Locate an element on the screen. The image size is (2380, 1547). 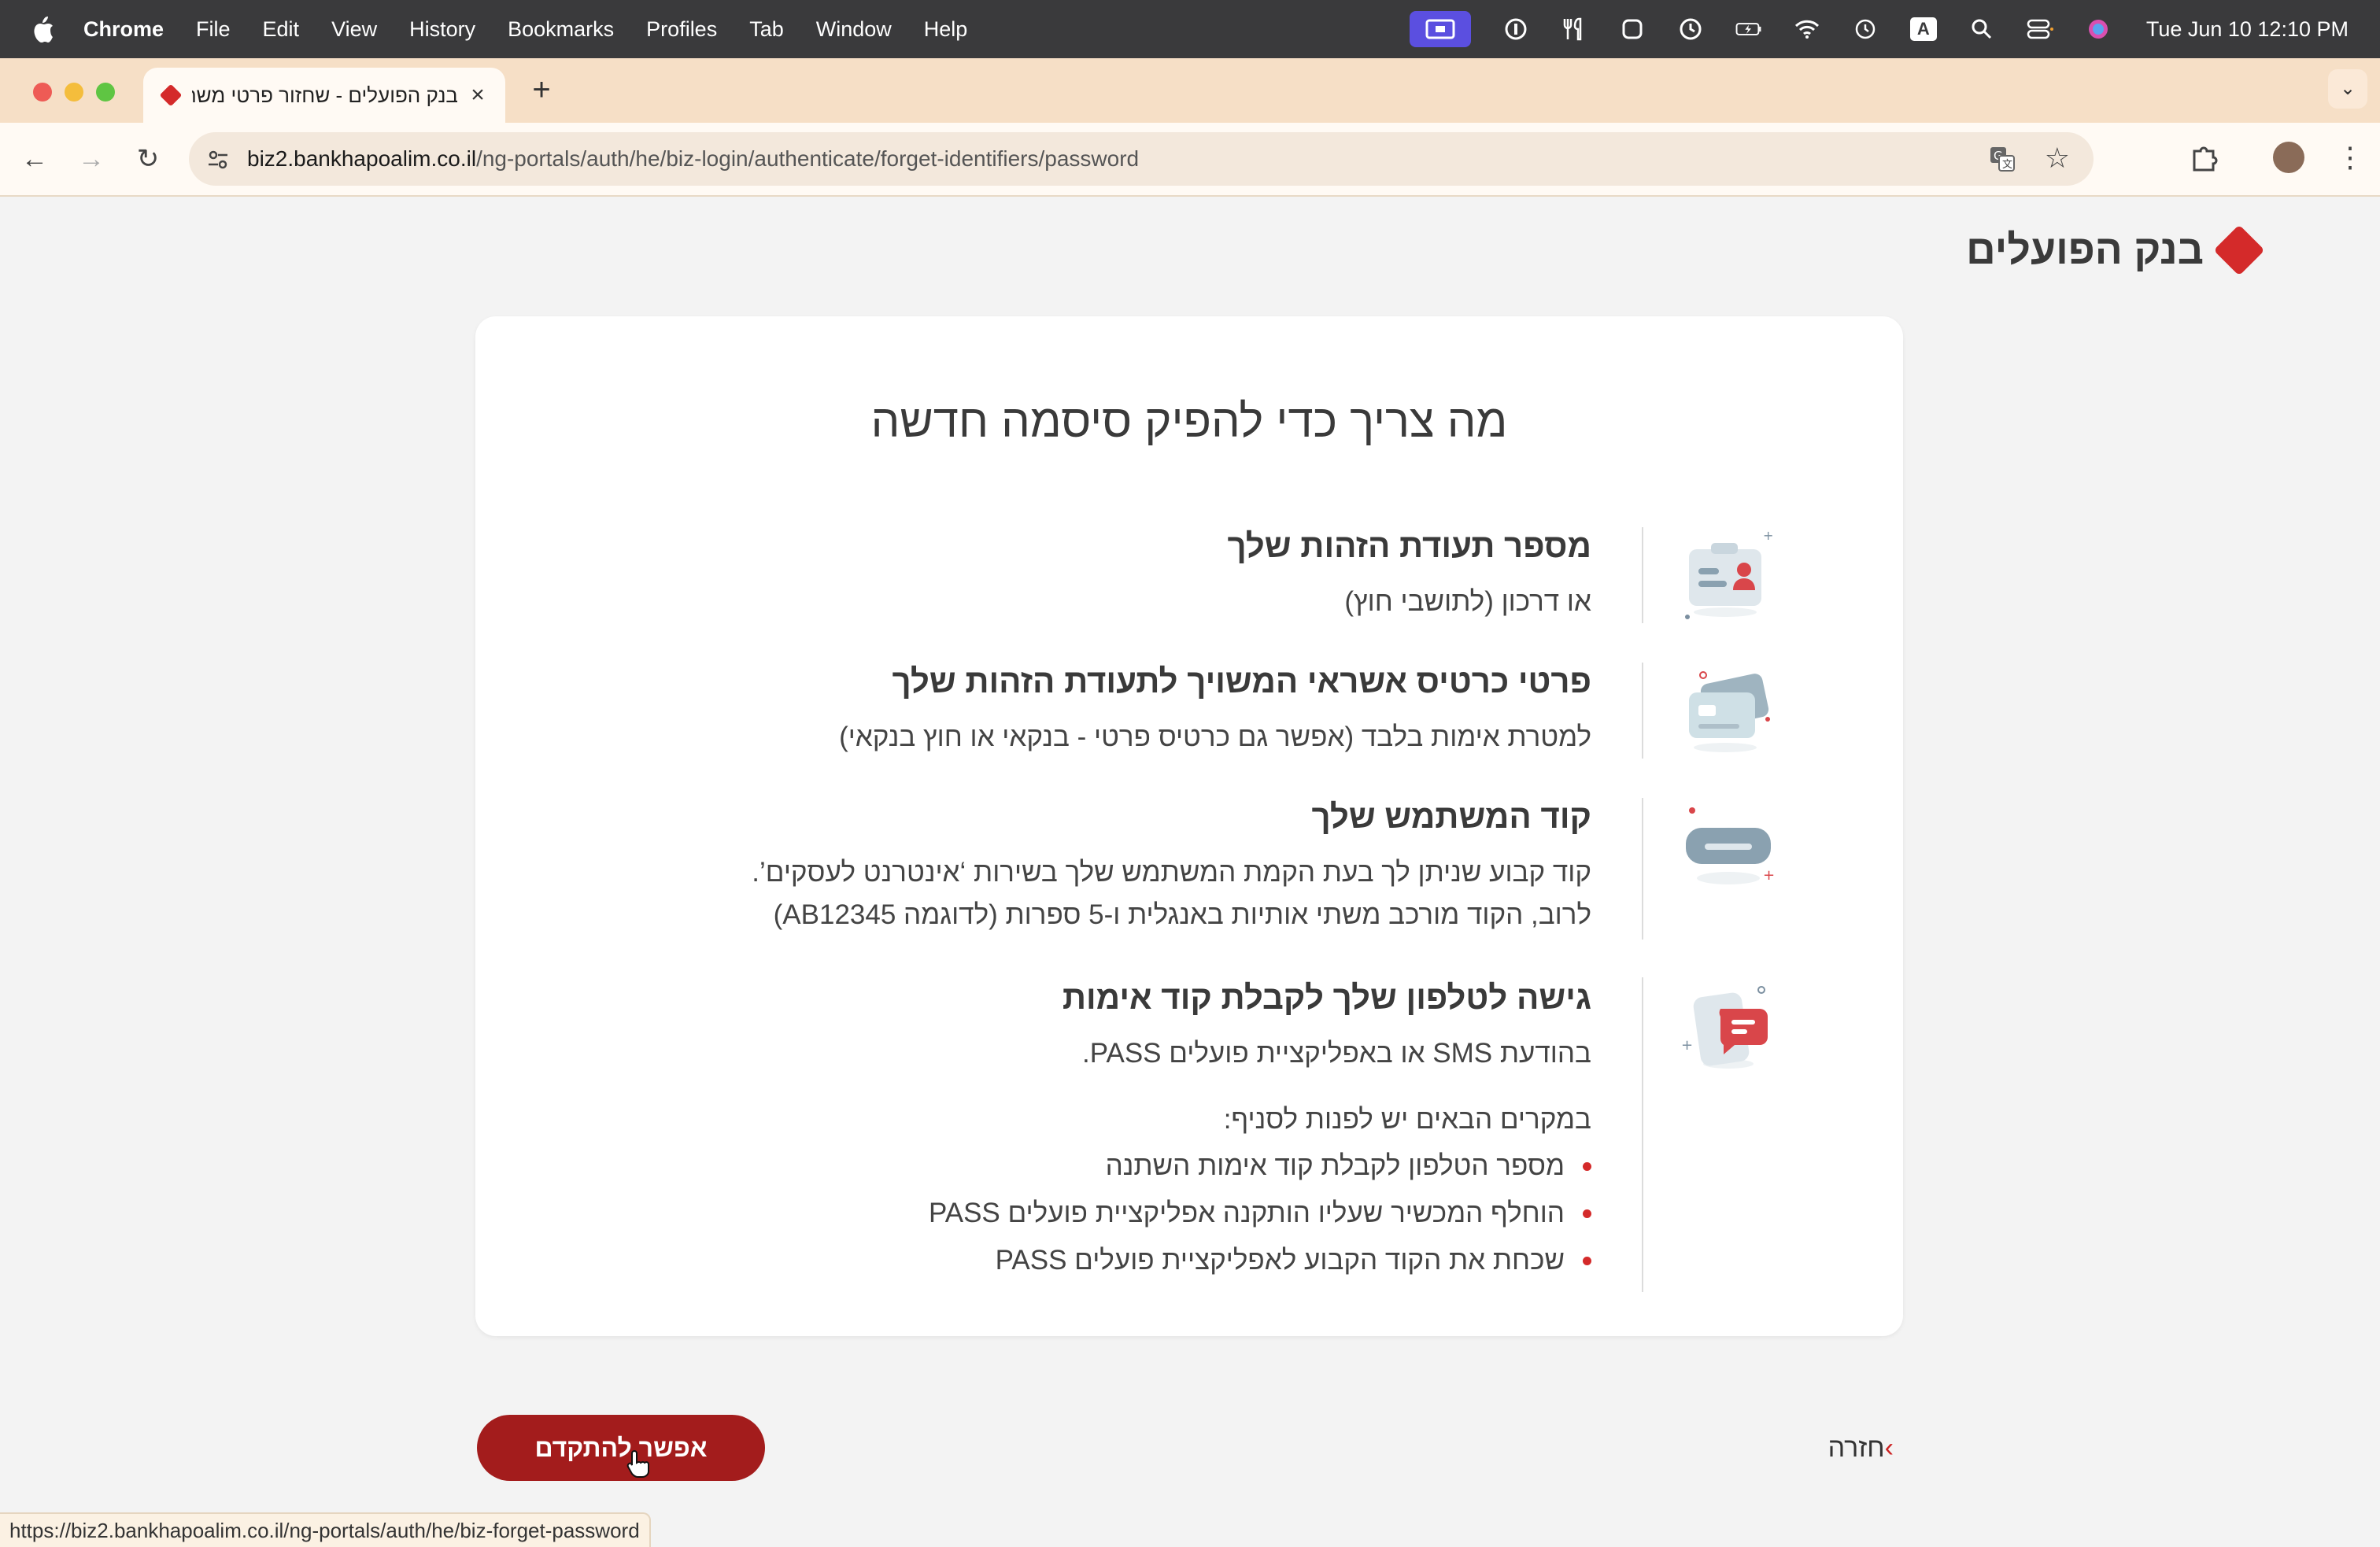
requirement-heading: מספר תעודת הזהות שלך is located at coordinates (1409, 545).